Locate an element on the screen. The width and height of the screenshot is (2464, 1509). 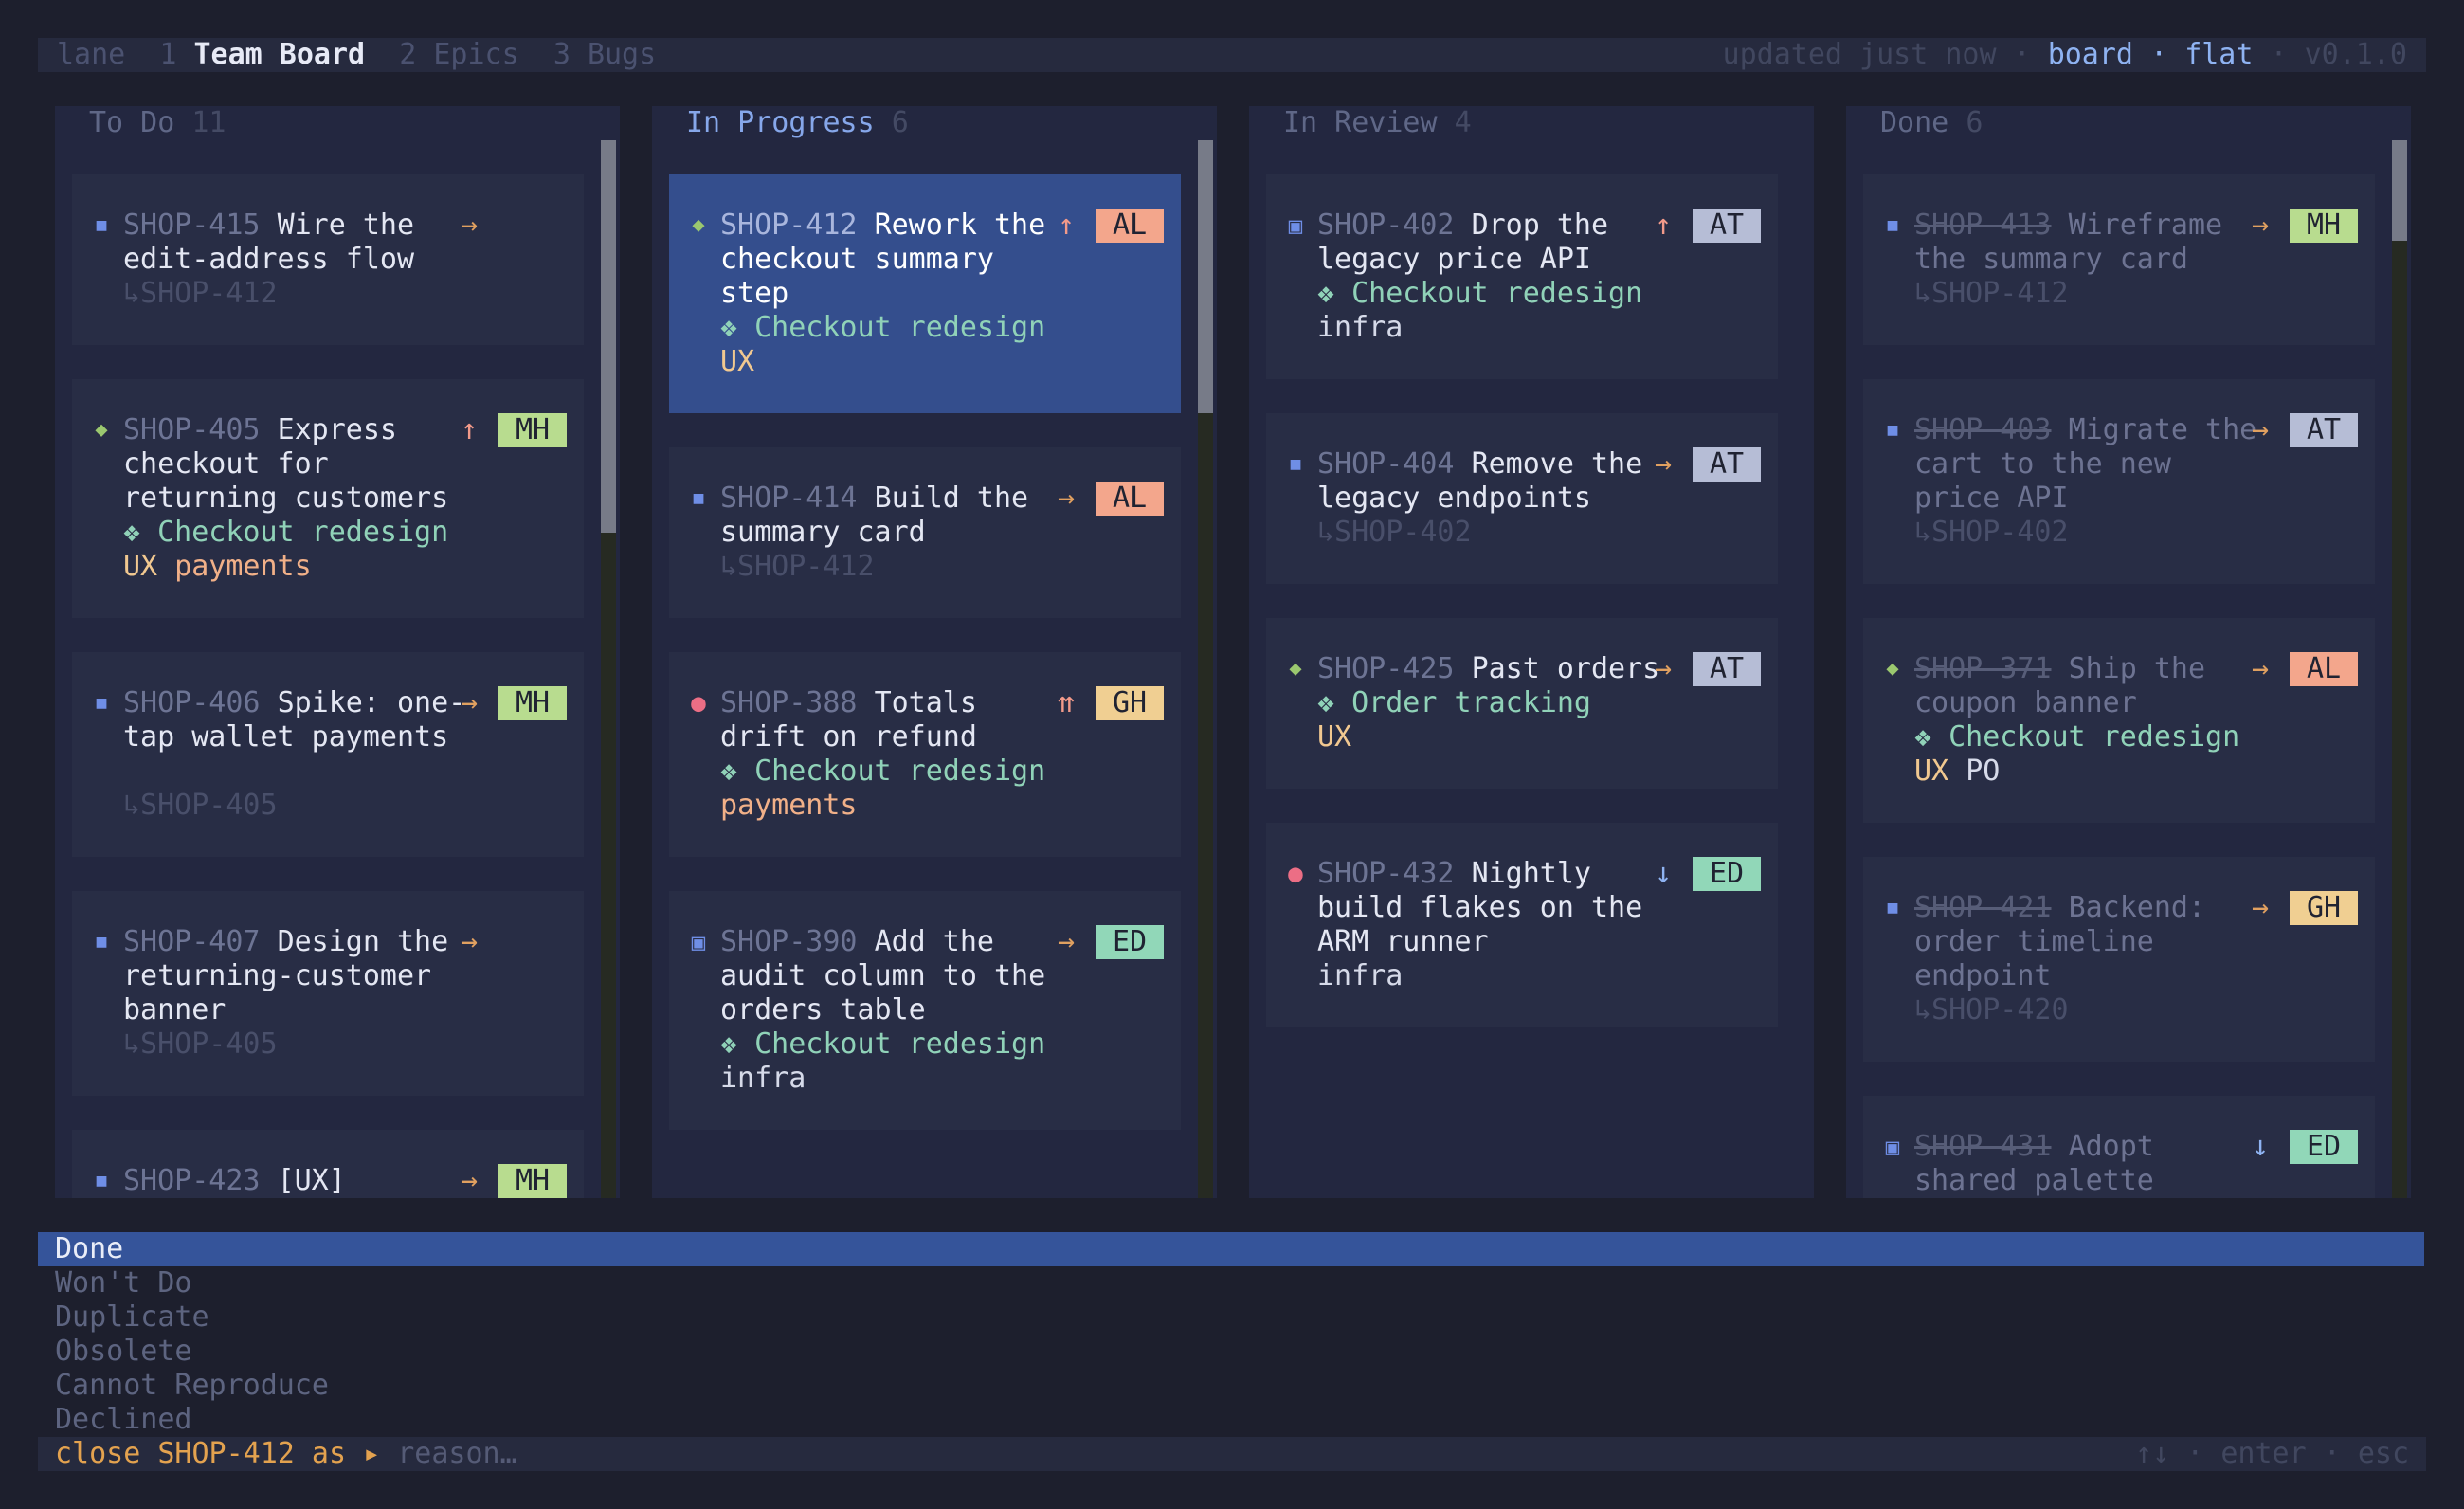
tab-epics: 2 Epics is located at coordinates (458, 54).